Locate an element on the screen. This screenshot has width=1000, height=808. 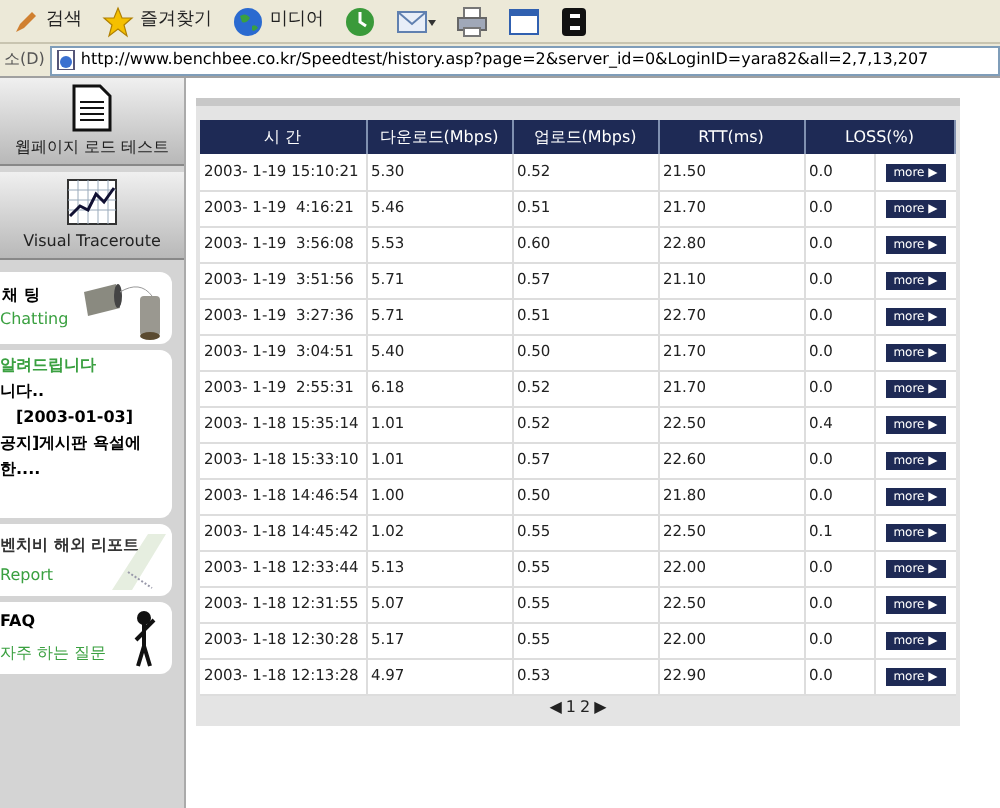
notice-text: [2003-01-03] is located at coordinates (74, 418).